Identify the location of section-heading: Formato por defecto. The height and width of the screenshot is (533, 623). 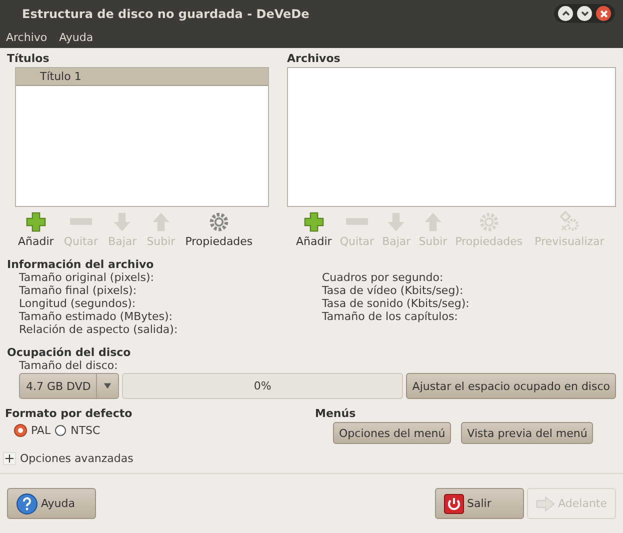
(69, 413).